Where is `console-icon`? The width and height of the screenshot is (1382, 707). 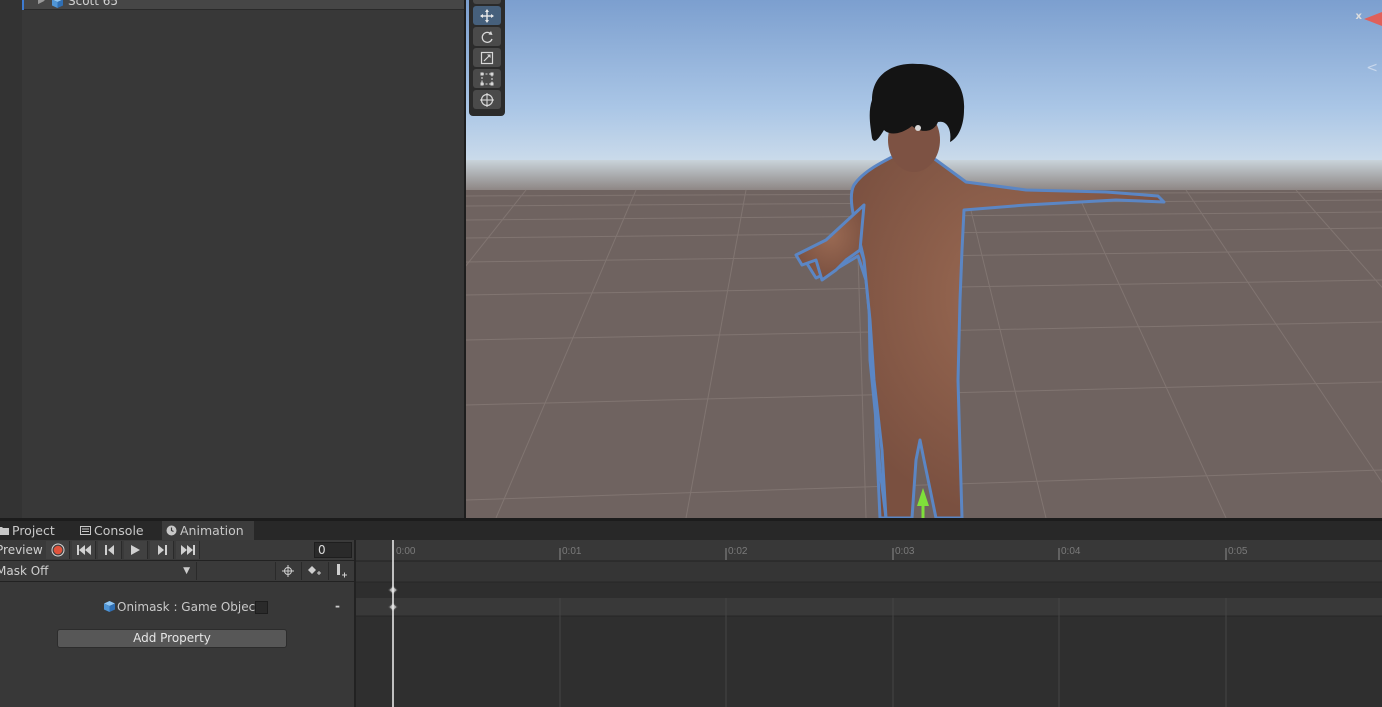
console-icon is located at coordinates (85, 530).